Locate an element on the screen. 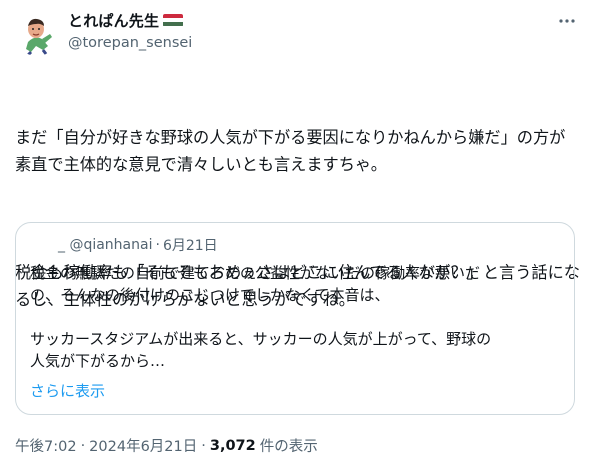 This screenshot has width=594, height=474. flag-stripe-green is located at coordinates (173, 24).